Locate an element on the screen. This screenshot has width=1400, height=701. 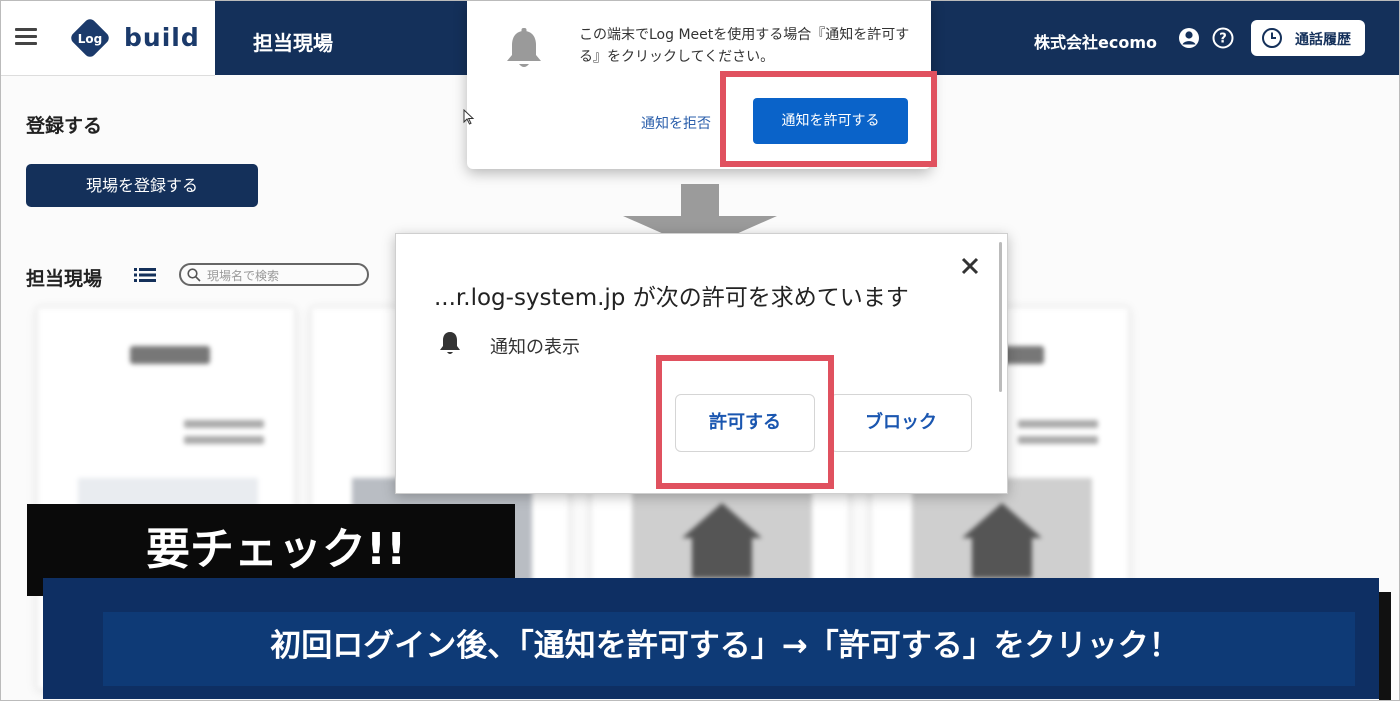
user-icon is located at coordinates (1189, 38).